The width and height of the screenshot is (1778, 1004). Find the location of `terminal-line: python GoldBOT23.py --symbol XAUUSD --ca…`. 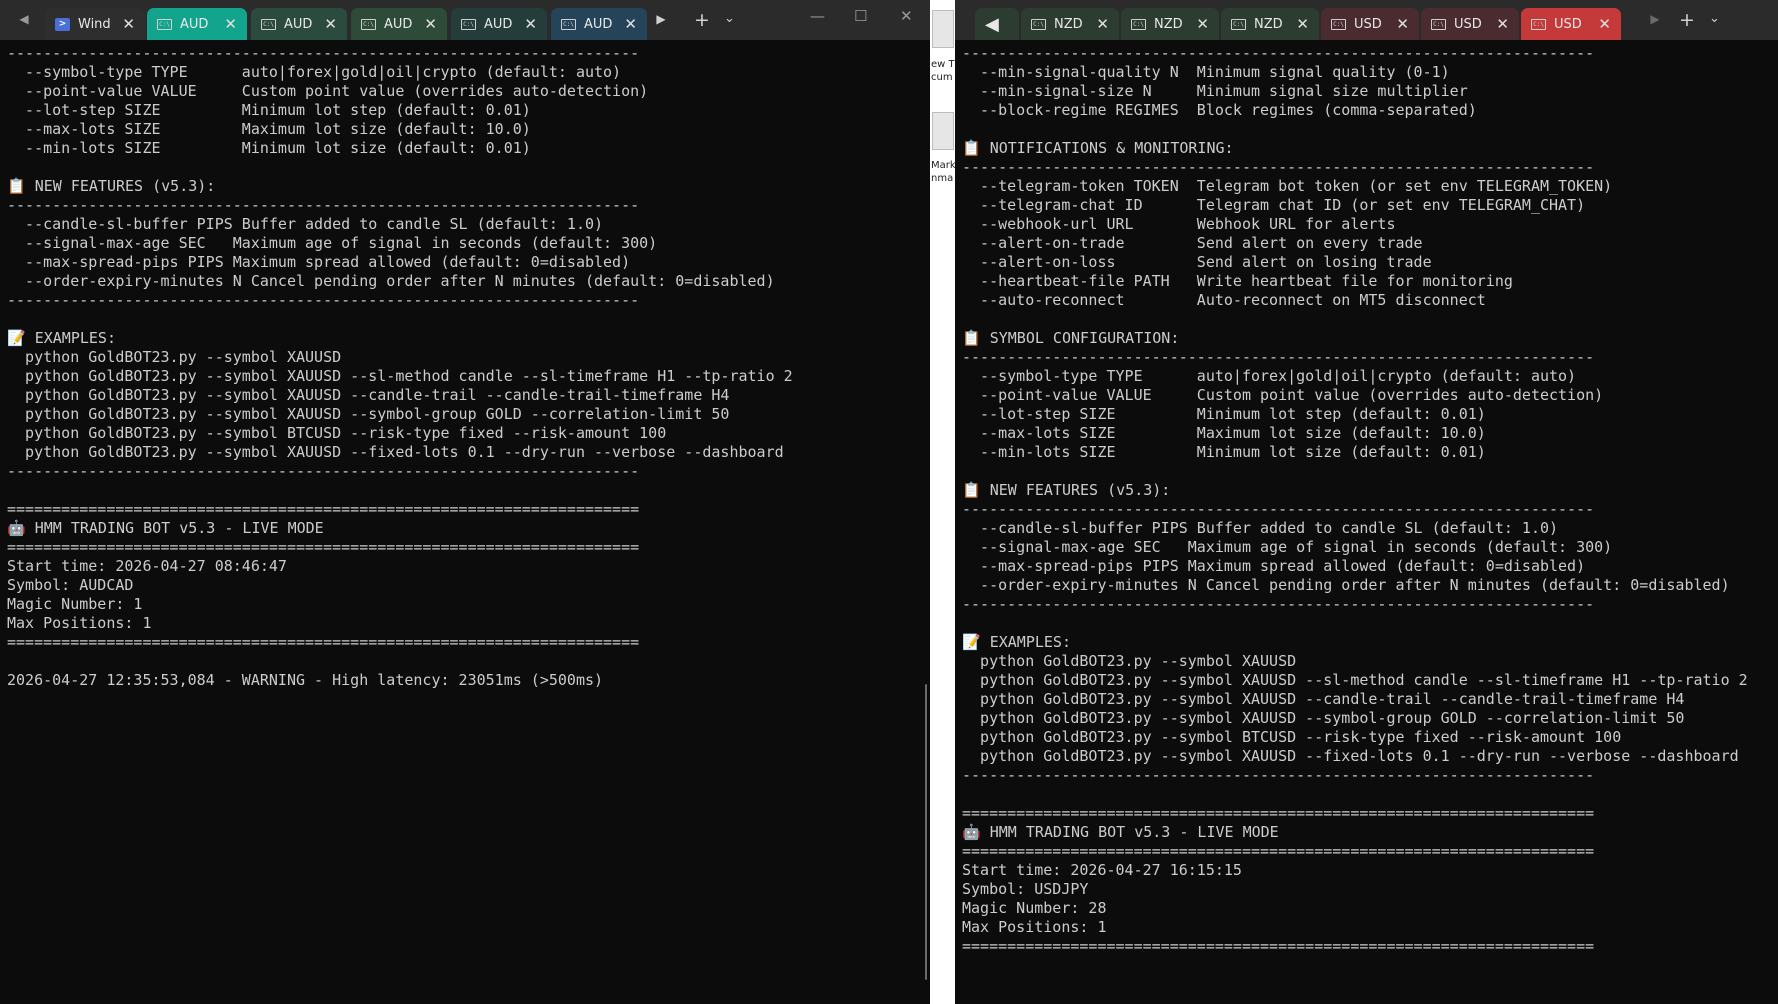

terminal-line: python GoldBOT23.py --symbol XAUUSD --ca… is located at coordinates (368, 395).